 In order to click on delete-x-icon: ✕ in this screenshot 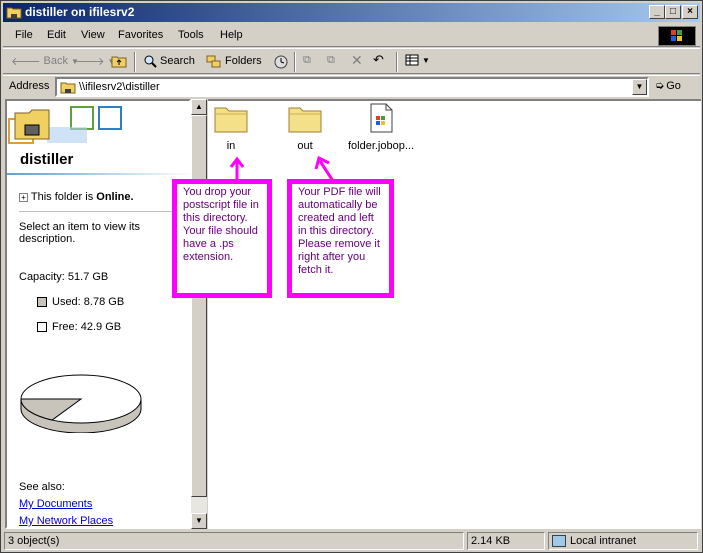, I will do `click(357, 60)`.